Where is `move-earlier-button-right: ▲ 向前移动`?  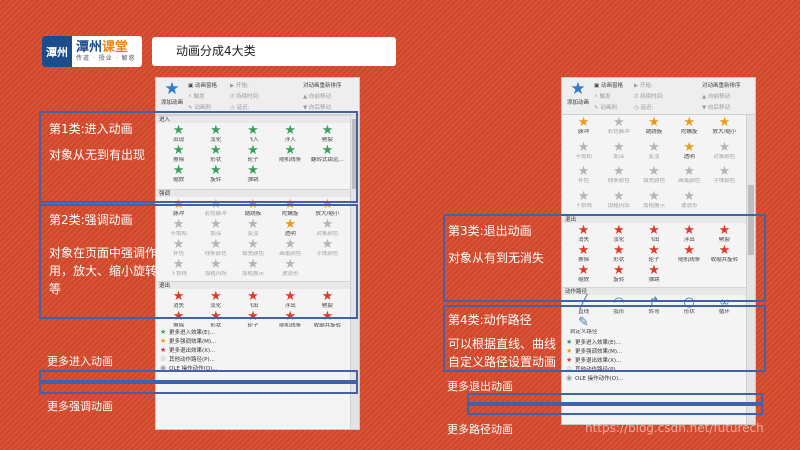 move-earlier-button-right: ▲ 向前移动 is located at coordinates (716, 96).